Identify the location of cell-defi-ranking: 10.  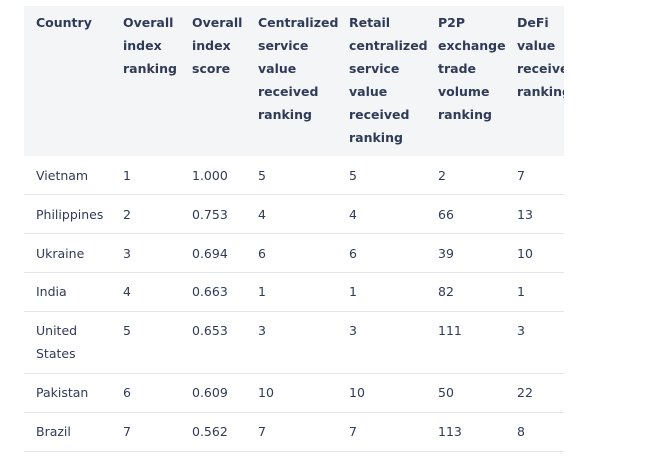
(525, 253).